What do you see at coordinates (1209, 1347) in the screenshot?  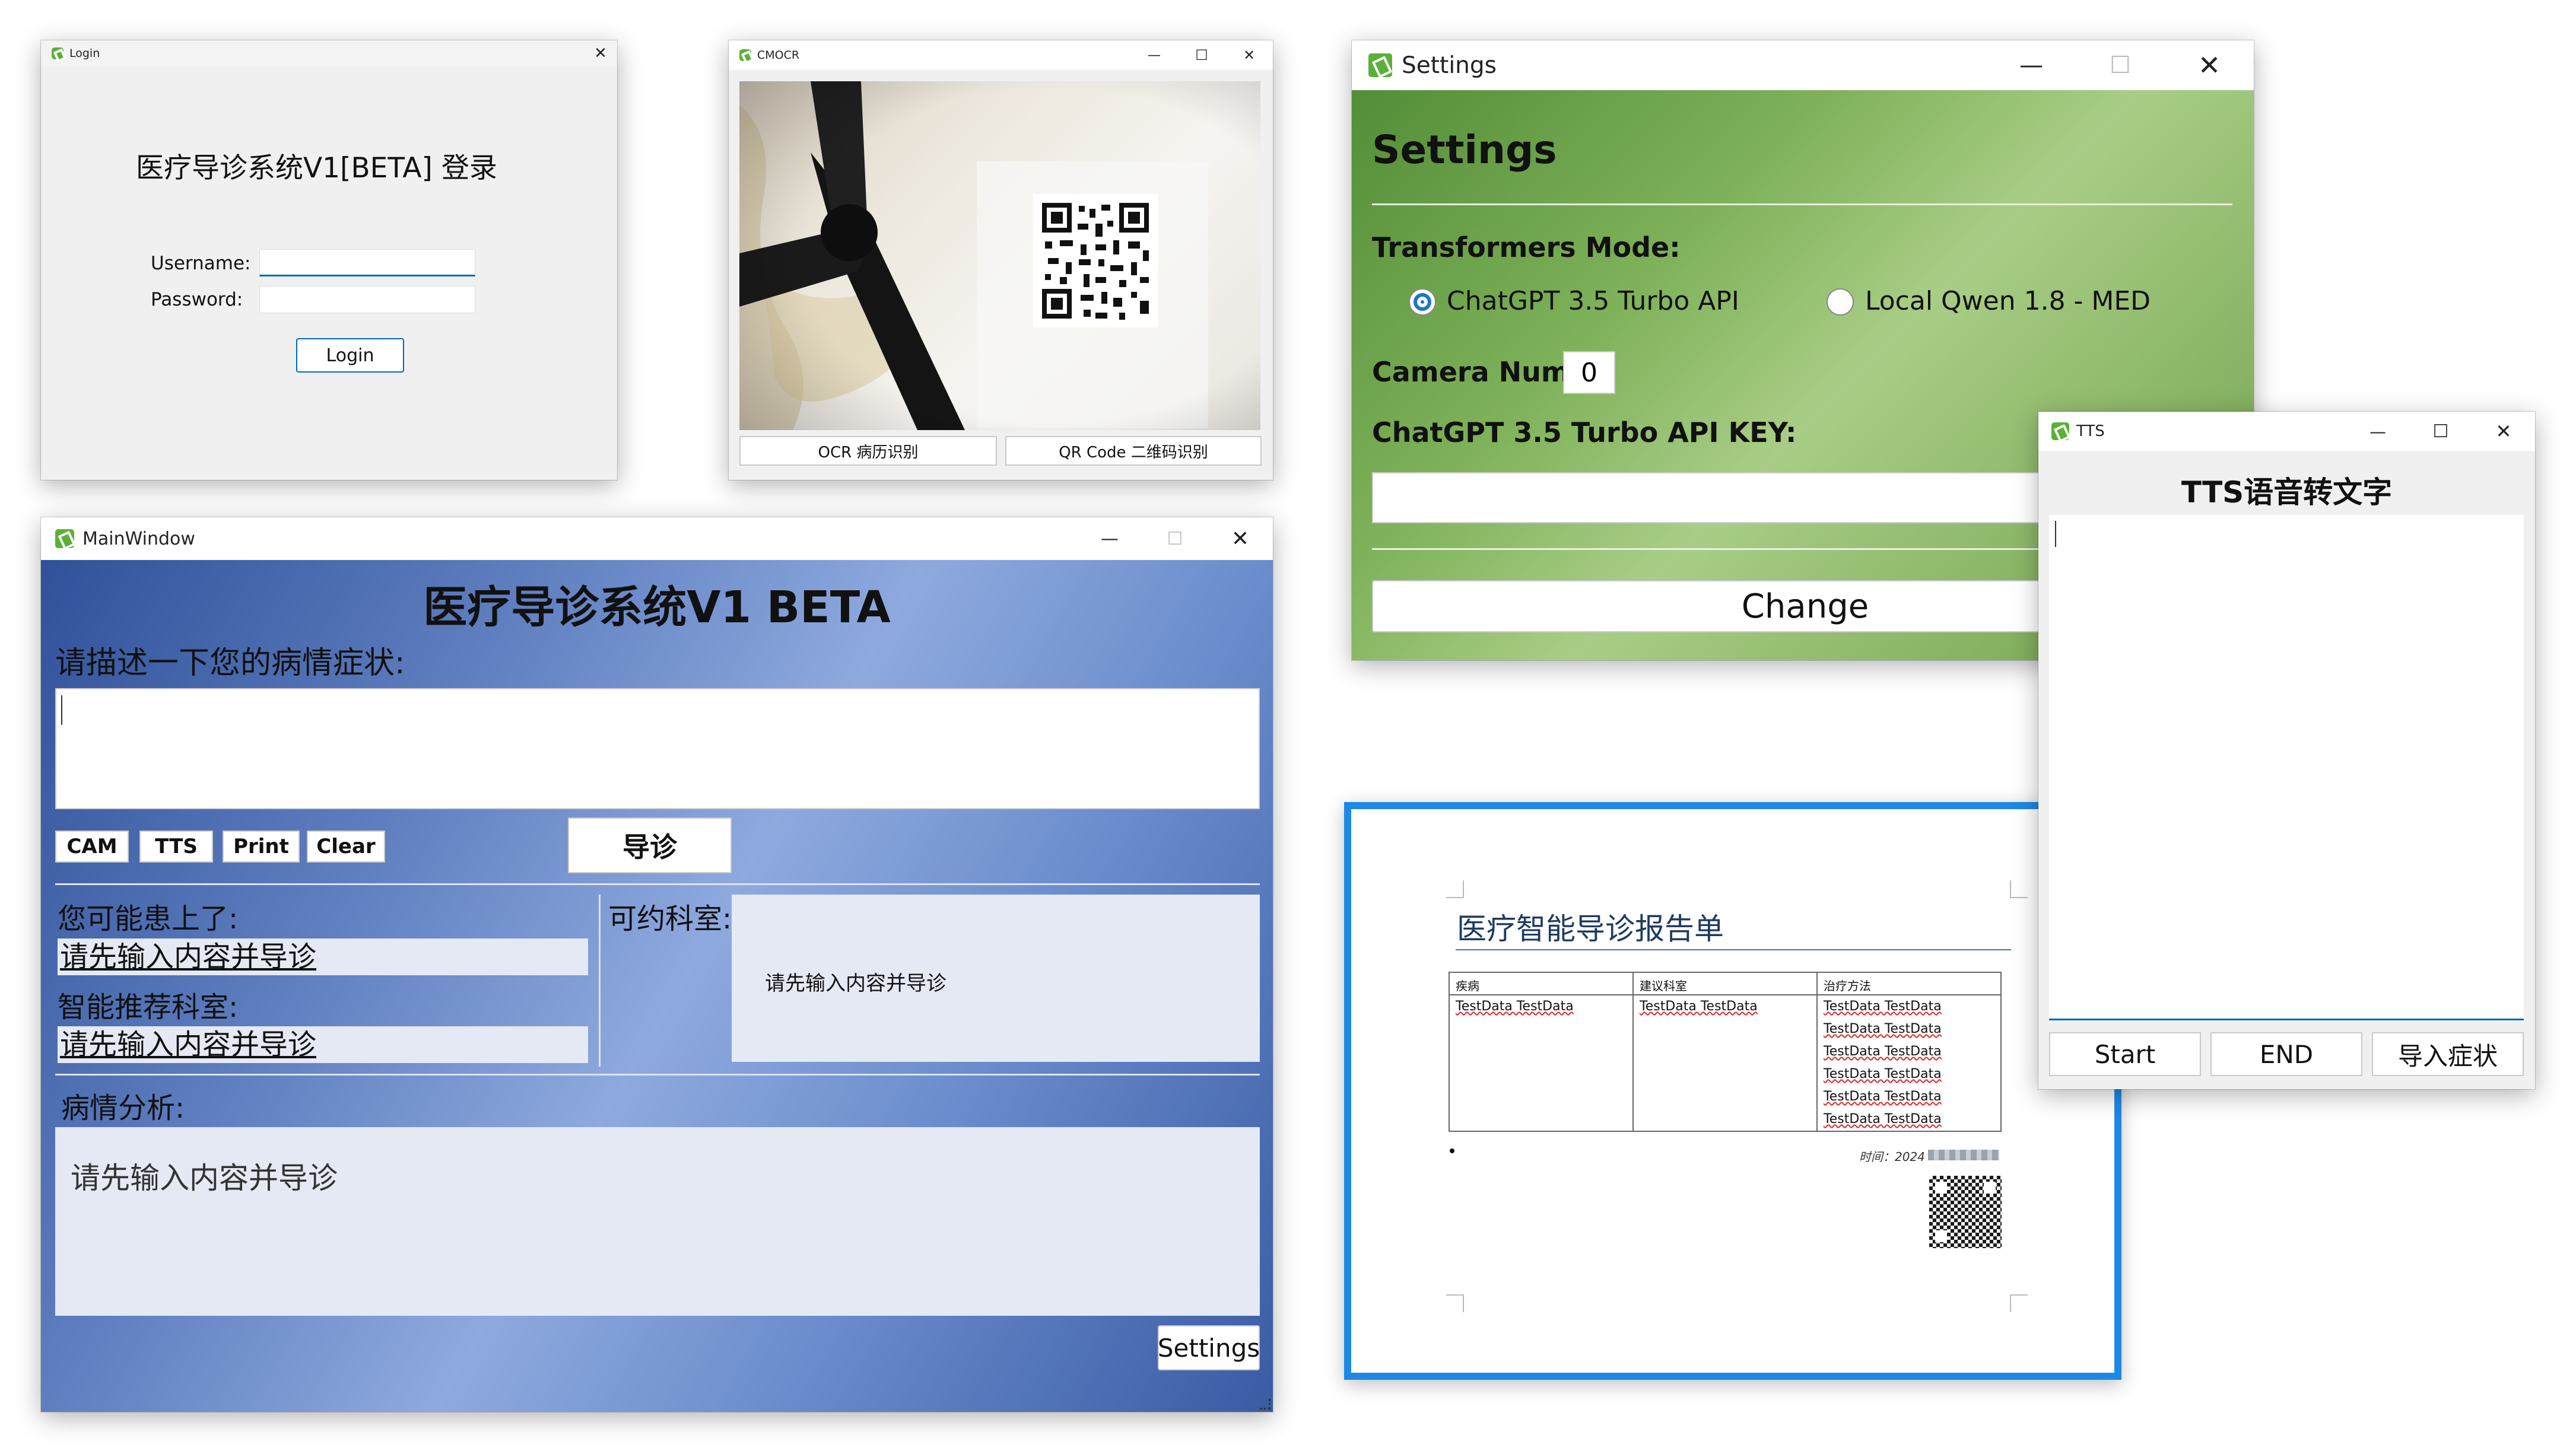 I see `settings-button: Settings` at bounding box center [1209, 1347].